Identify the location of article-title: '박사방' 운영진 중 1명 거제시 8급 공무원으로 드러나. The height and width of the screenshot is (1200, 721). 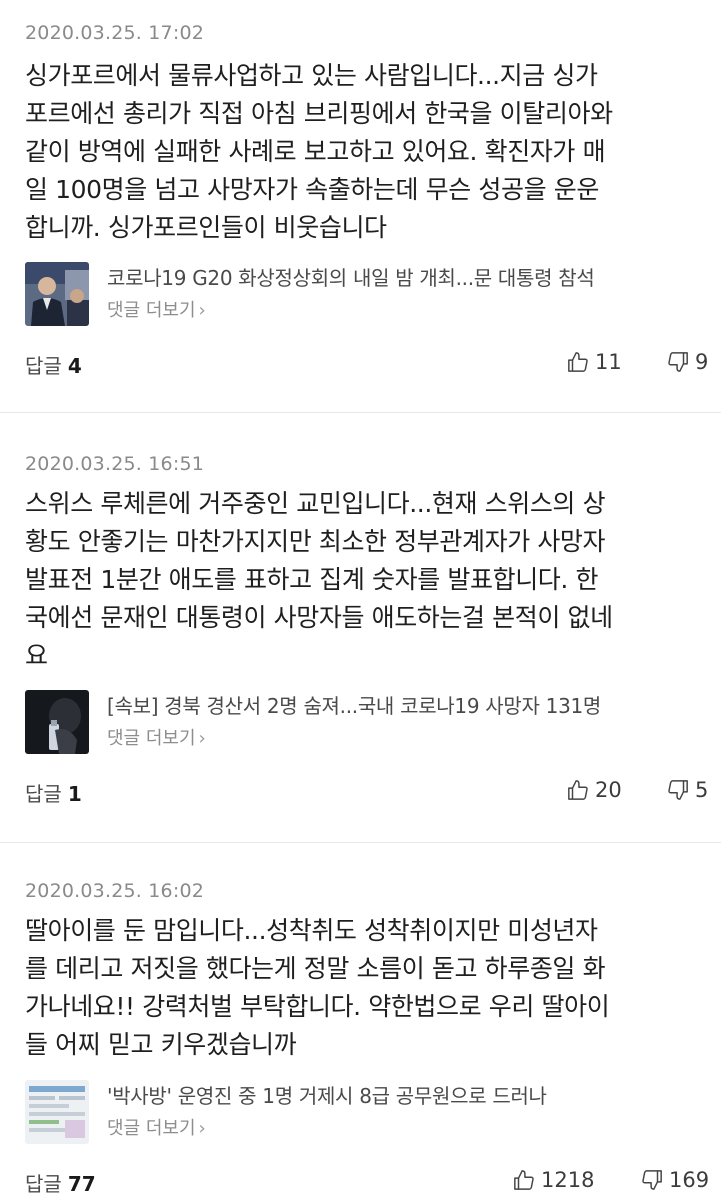
(412, 1094).